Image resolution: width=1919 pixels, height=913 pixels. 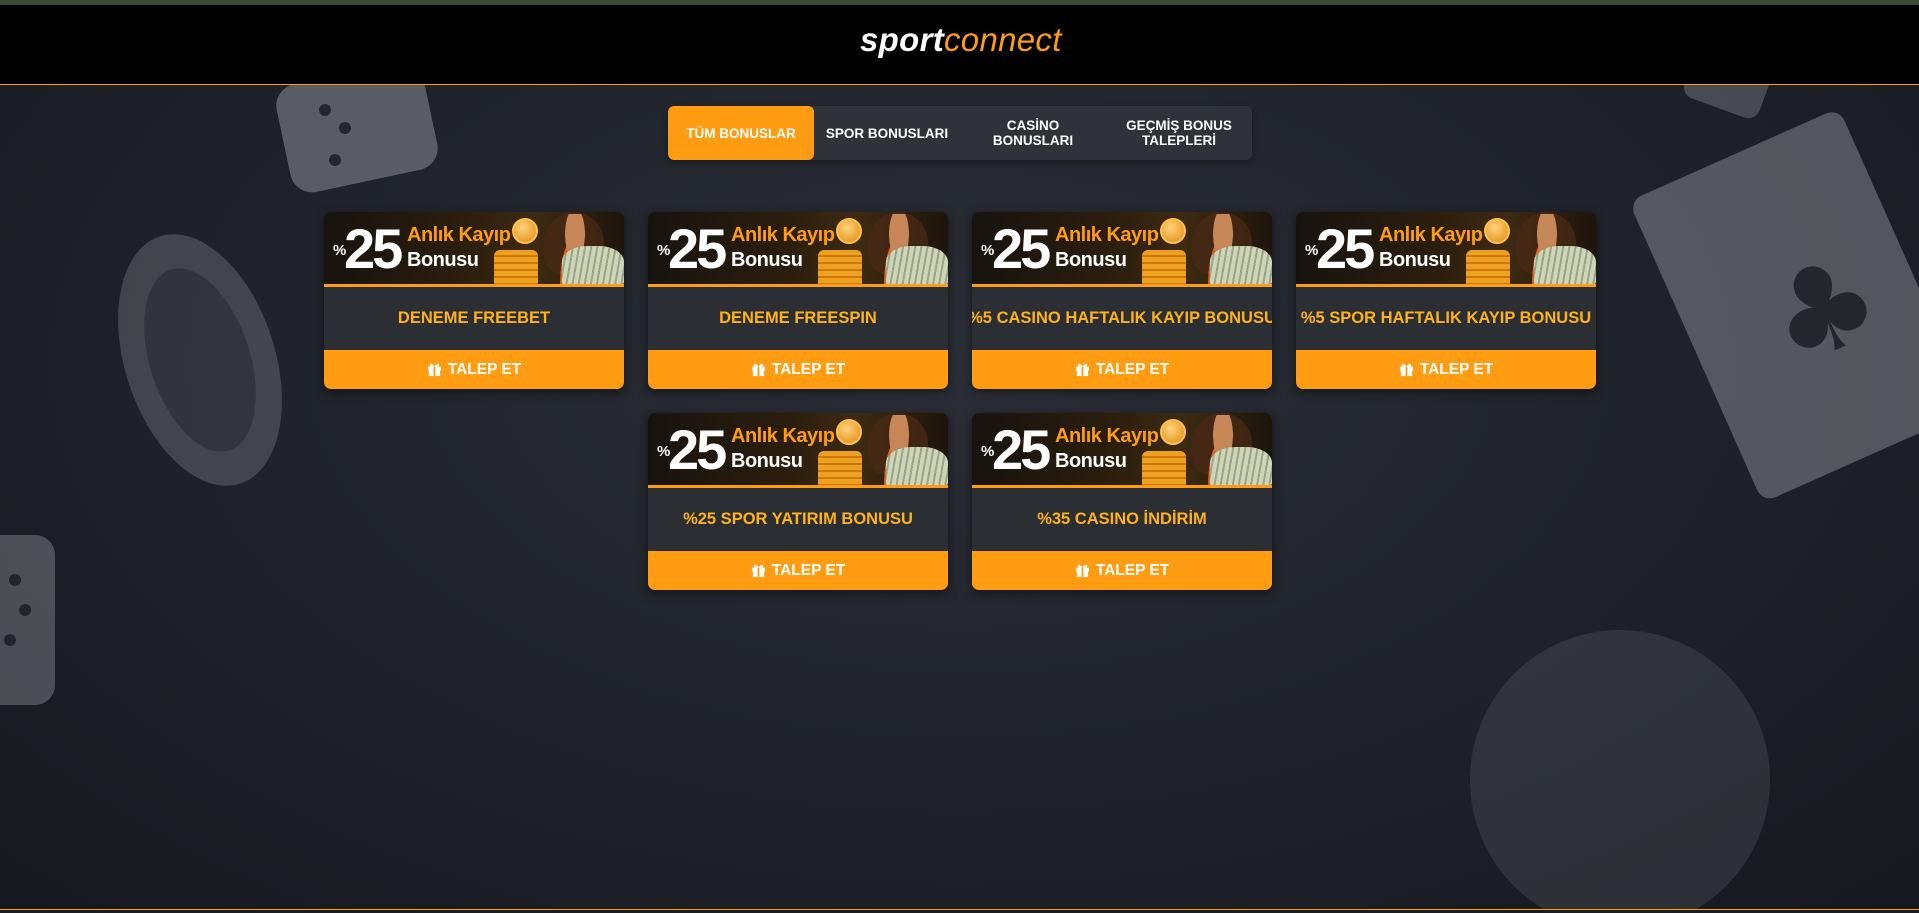 What do you see at coordinates (741, 133) in the screenshot?
I see `tab-all-bonuses: TÜM BONUSLAR` at bounding box center [741, 133].